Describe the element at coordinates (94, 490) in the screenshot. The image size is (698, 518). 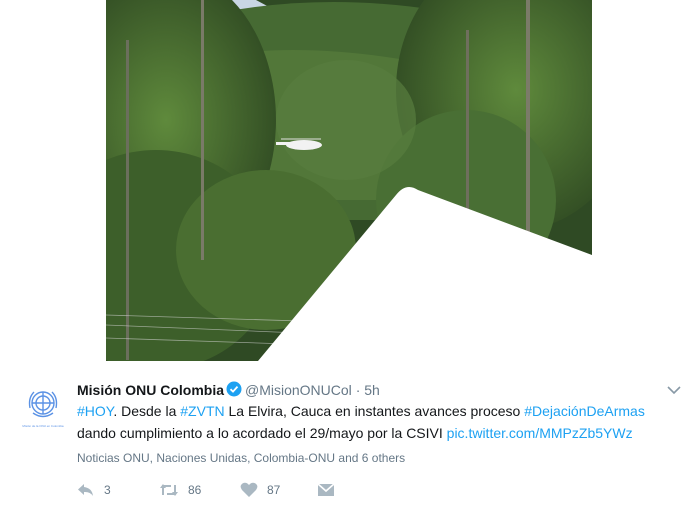
I see `reply-button: 3` at that location.